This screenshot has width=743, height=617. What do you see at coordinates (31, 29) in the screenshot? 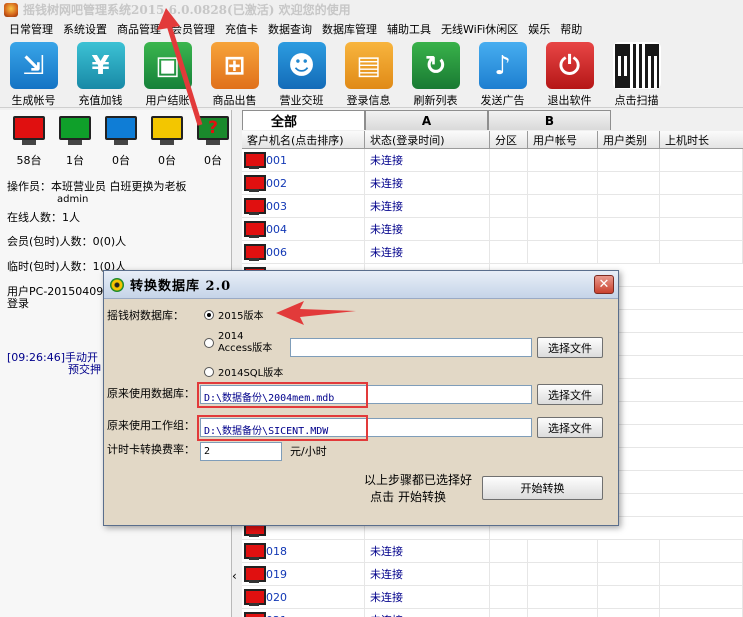
I see `menu-daily: 日常管理` at bounding box center [31, 29].